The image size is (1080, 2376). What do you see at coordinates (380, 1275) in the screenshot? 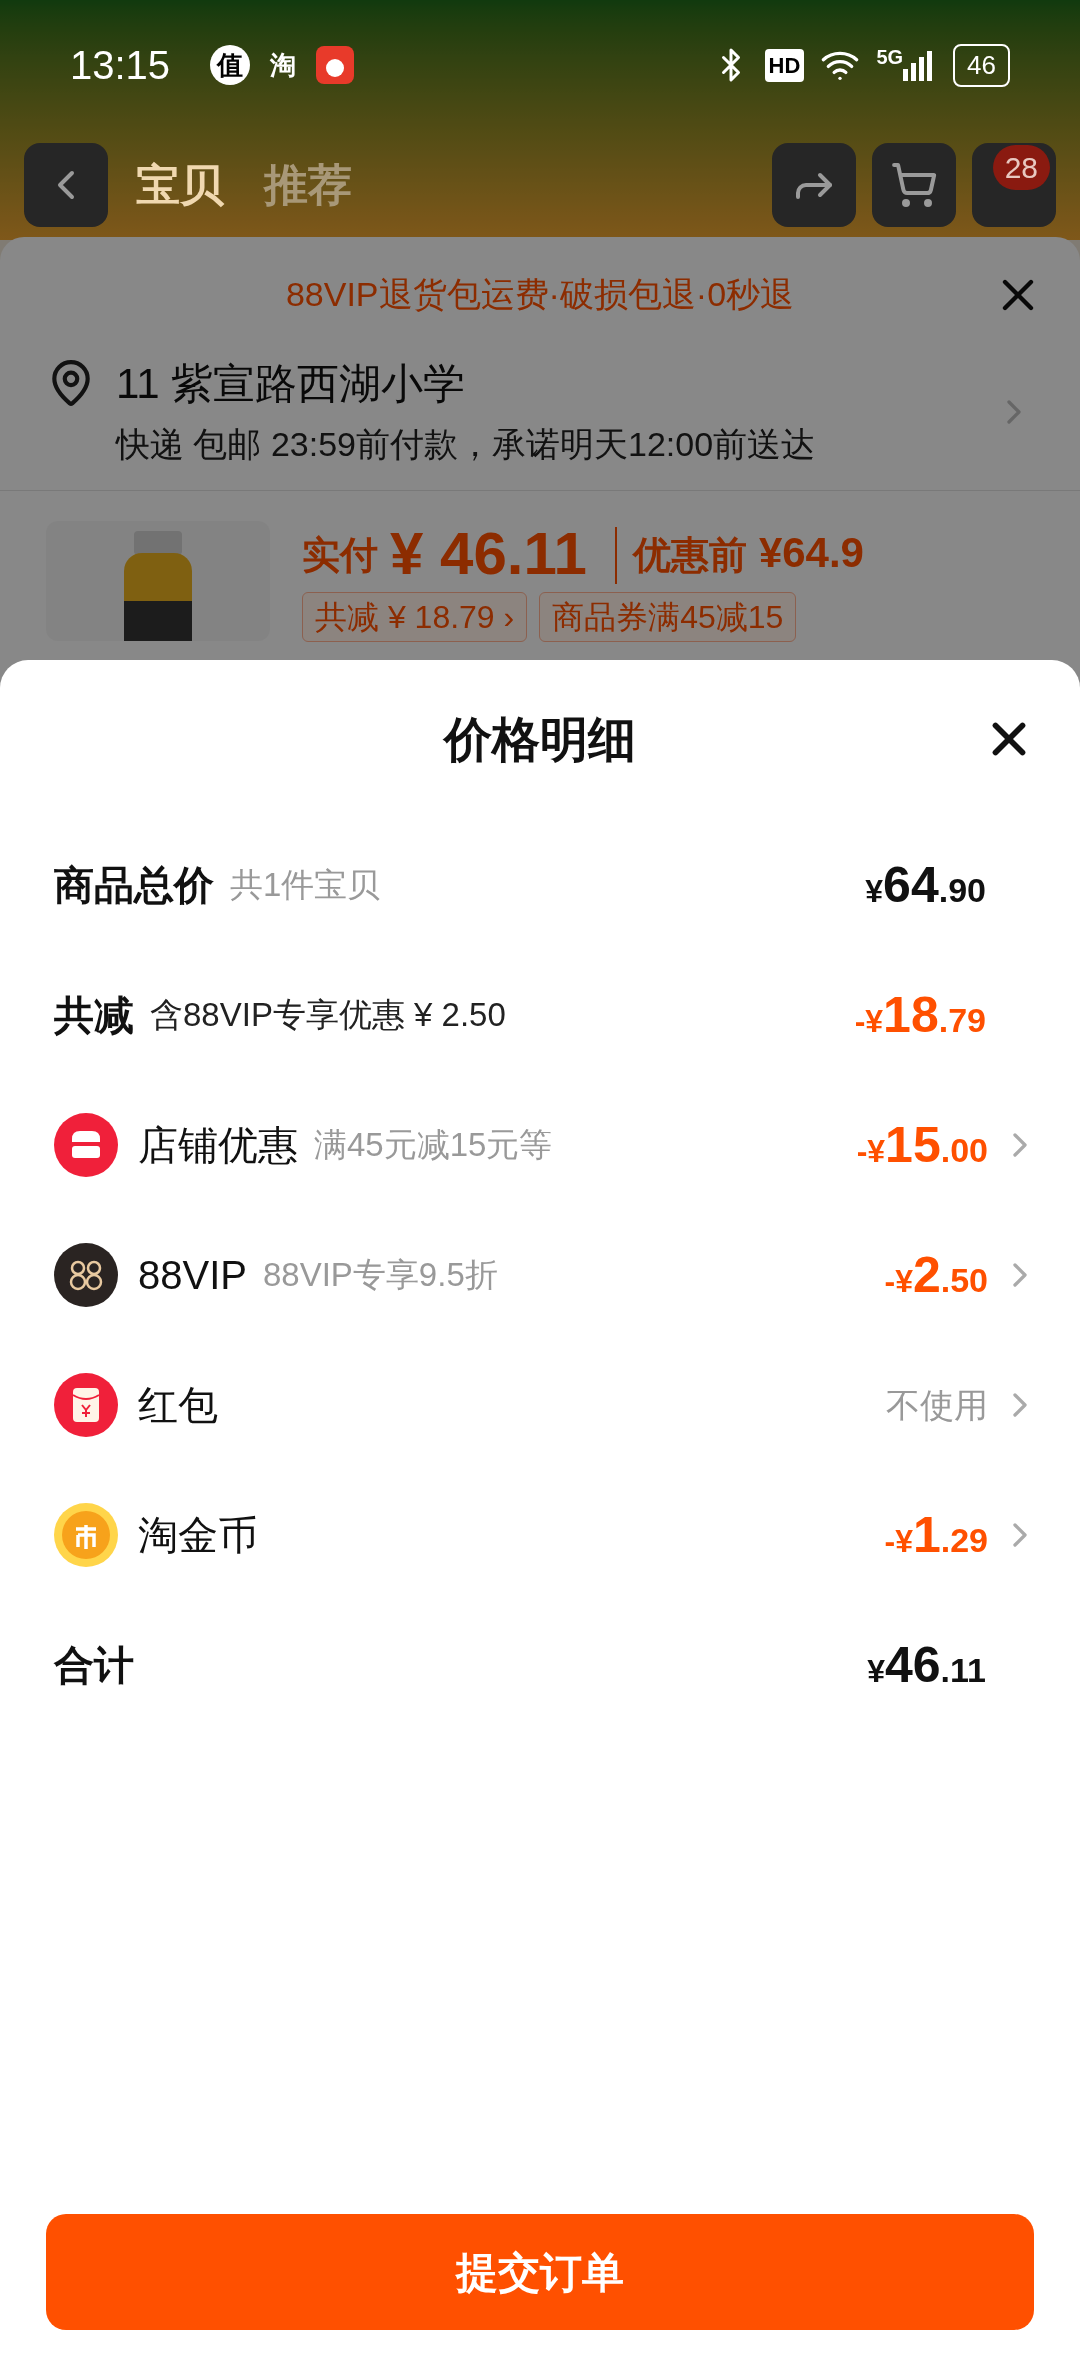
I see `row-note: 88VIP专享9.5折` at bounding box center [380, 1275].